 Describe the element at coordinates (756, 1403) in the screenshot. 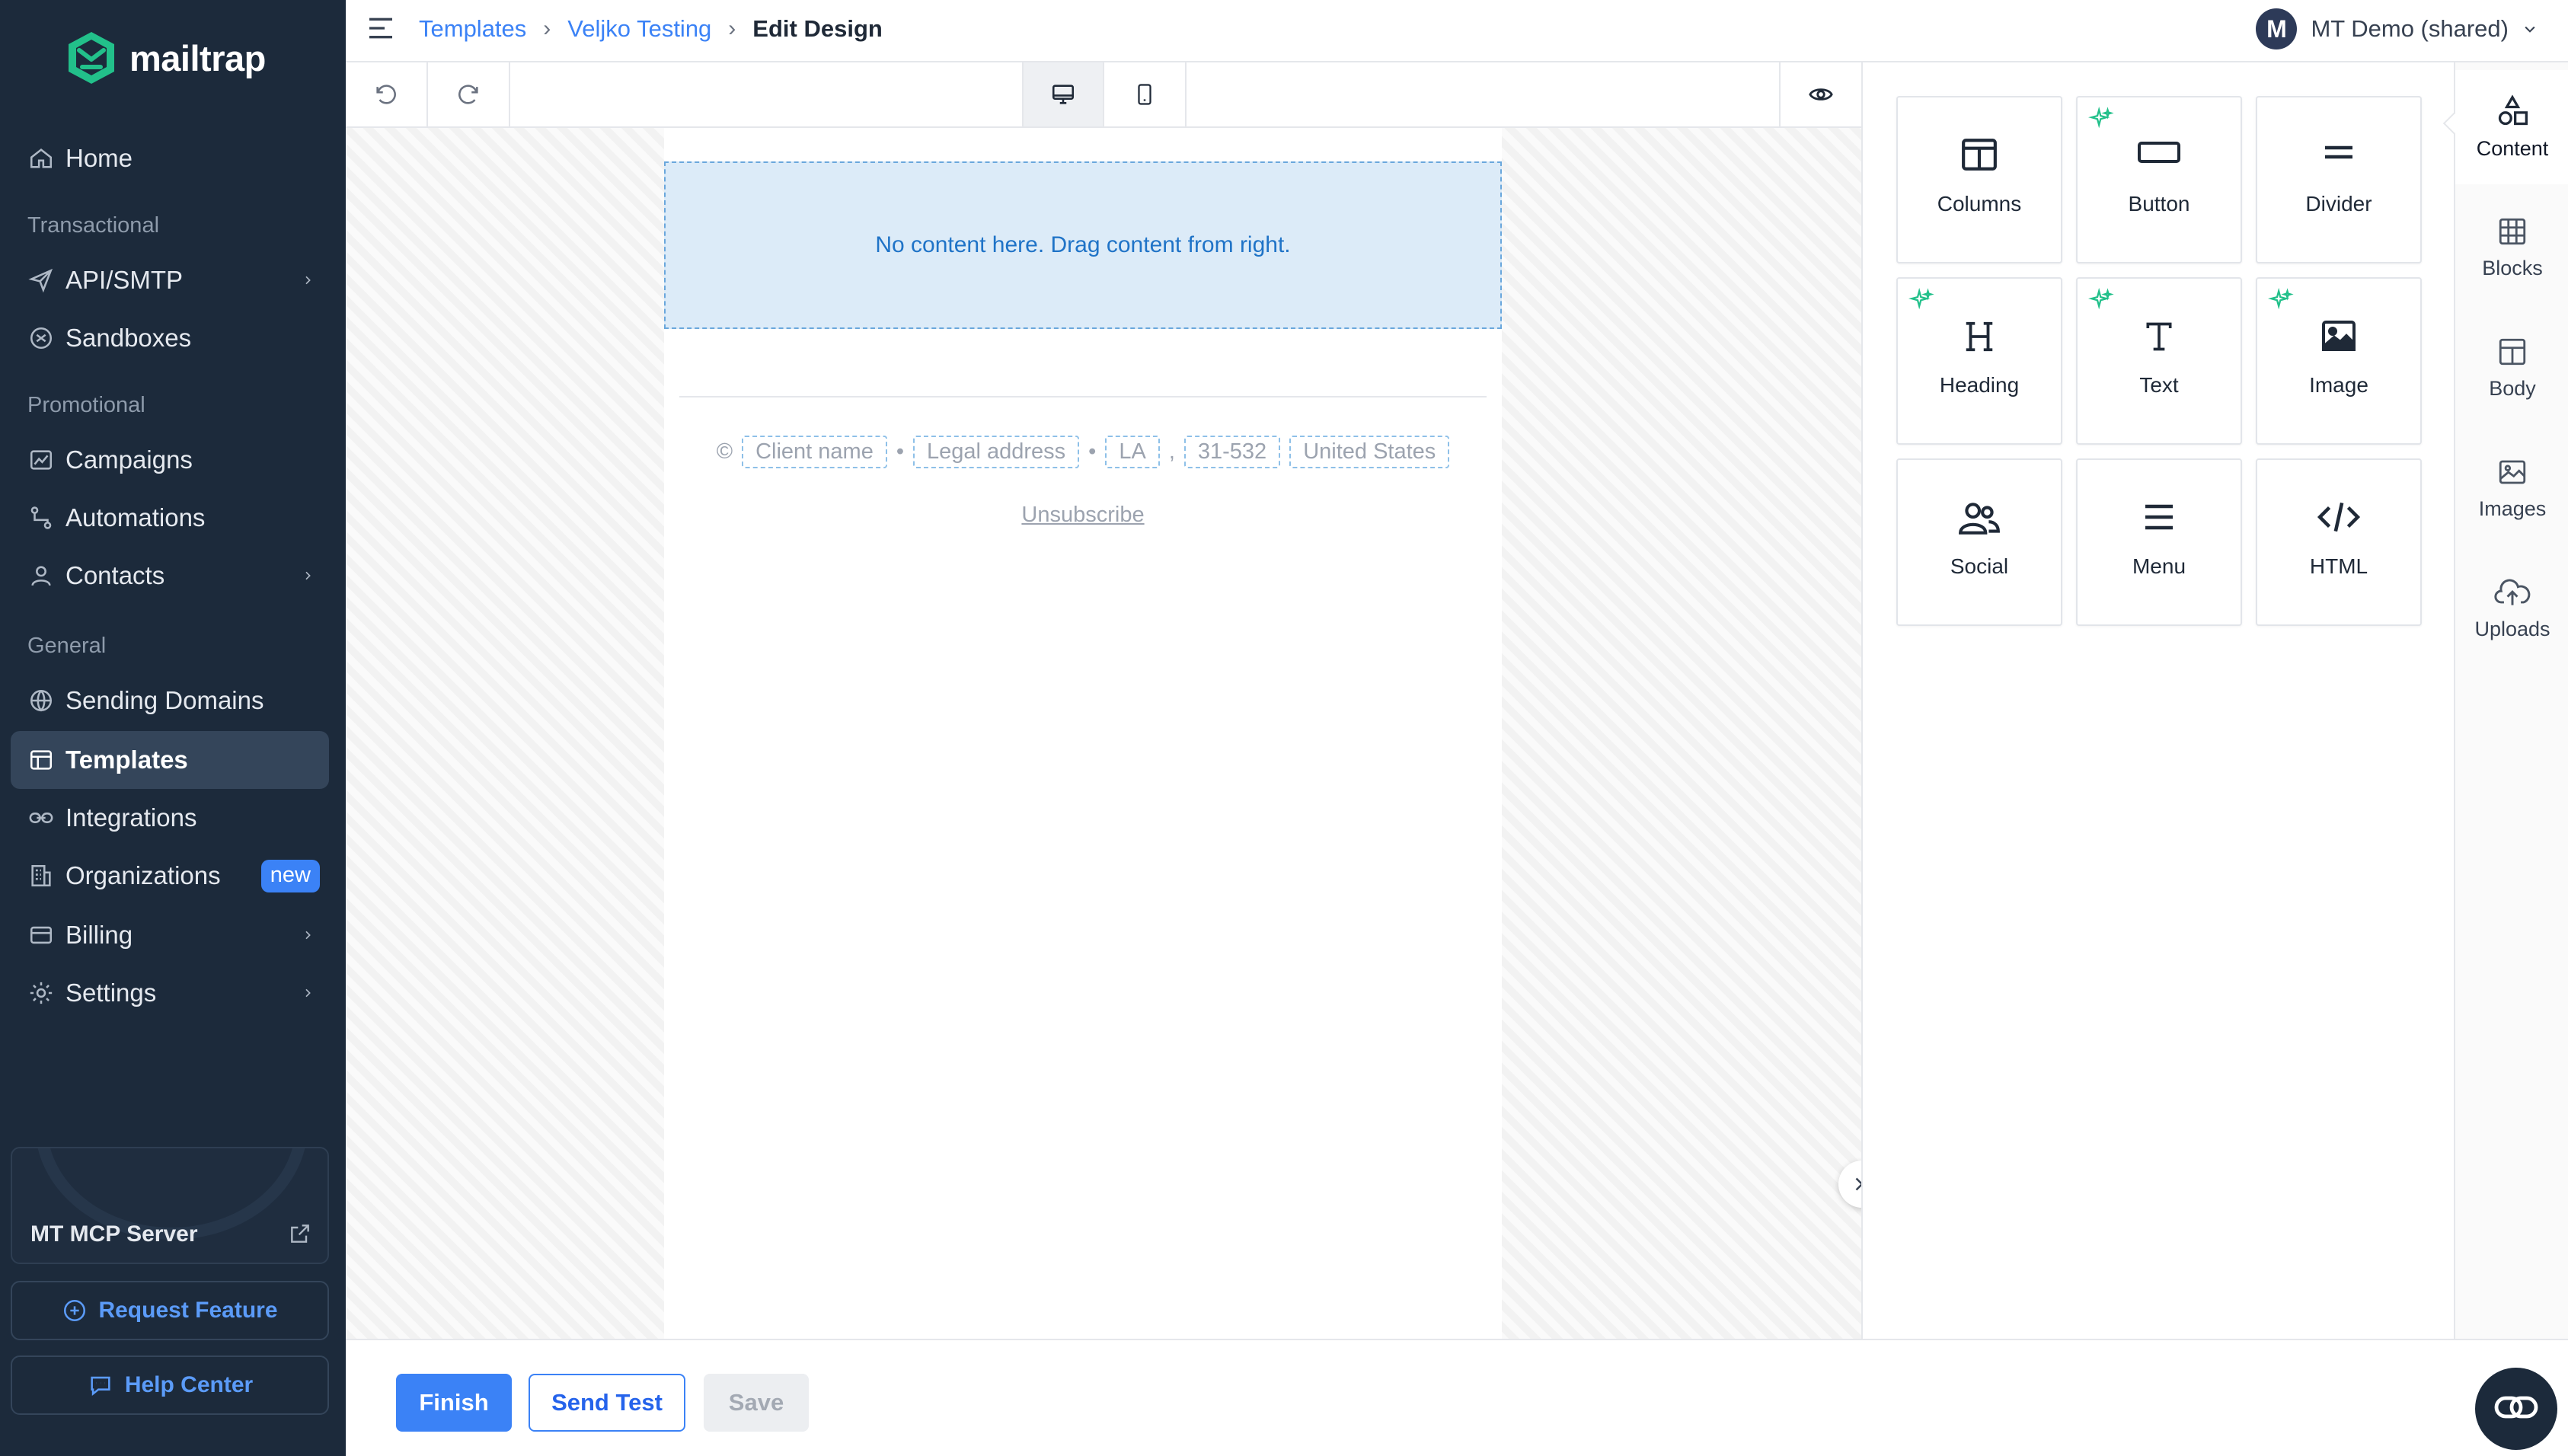

I see `save-button: Save` at that location.